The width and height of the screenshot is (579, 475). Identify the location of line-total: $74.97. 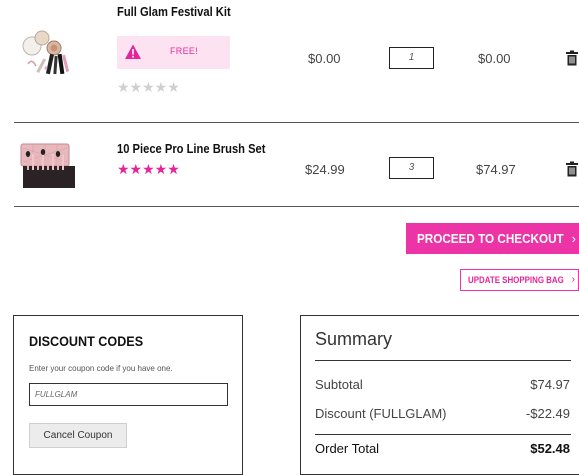
(496, 169).